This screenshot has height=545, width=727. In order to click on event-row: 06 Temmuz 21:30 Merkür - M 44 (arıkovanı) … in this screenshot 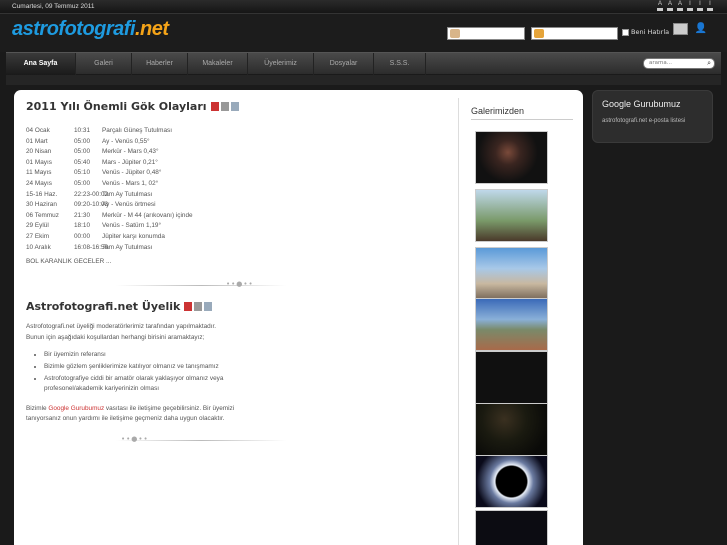, I will do `click(241, 216)`.